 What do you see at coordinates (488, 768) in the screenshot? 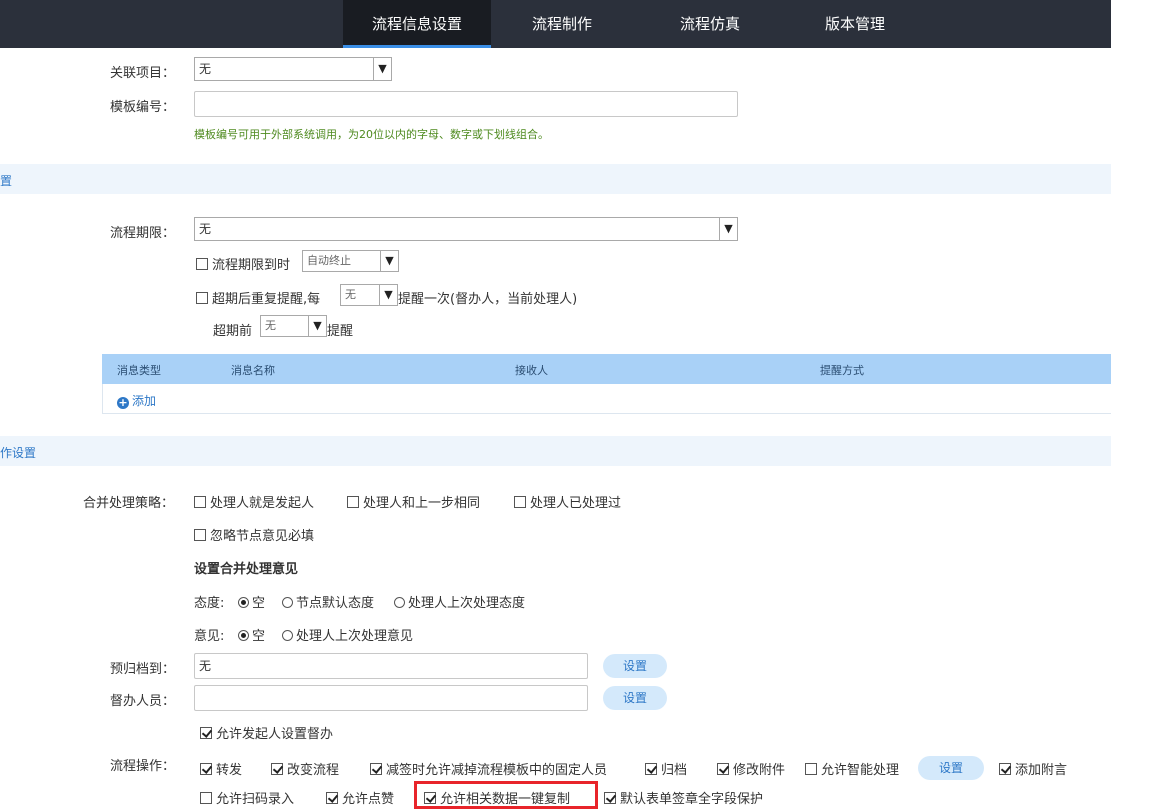
I see `op-reduce-fixed-checkbox: 减签时允许减掉流程模板中的固定人员` at bounding box center [488, 768].